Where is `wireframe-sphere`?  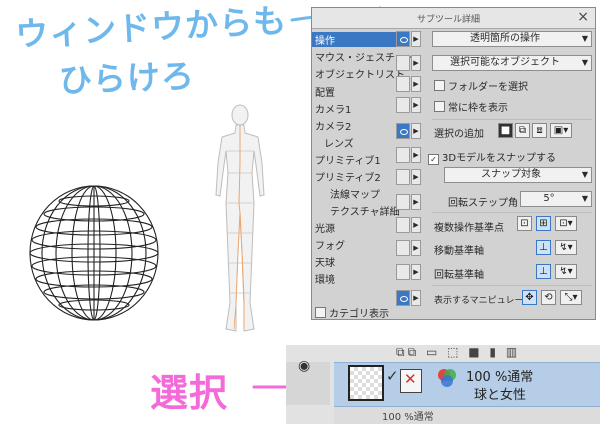 wireframe-sphere is located at coordinates (94, 253).